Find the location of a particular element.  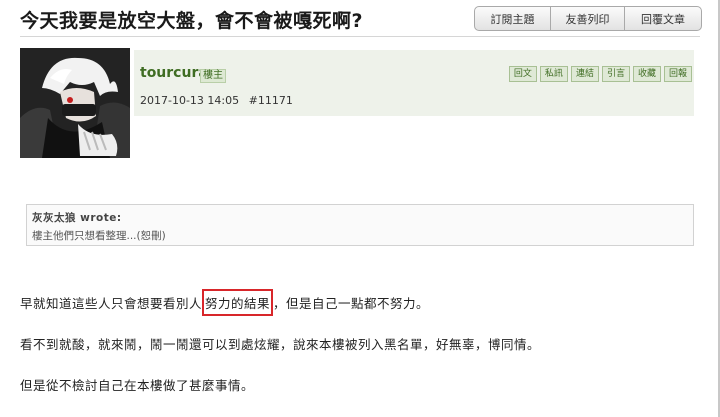

reply-tool-button: 回文 is located at coordinates (522, 74).